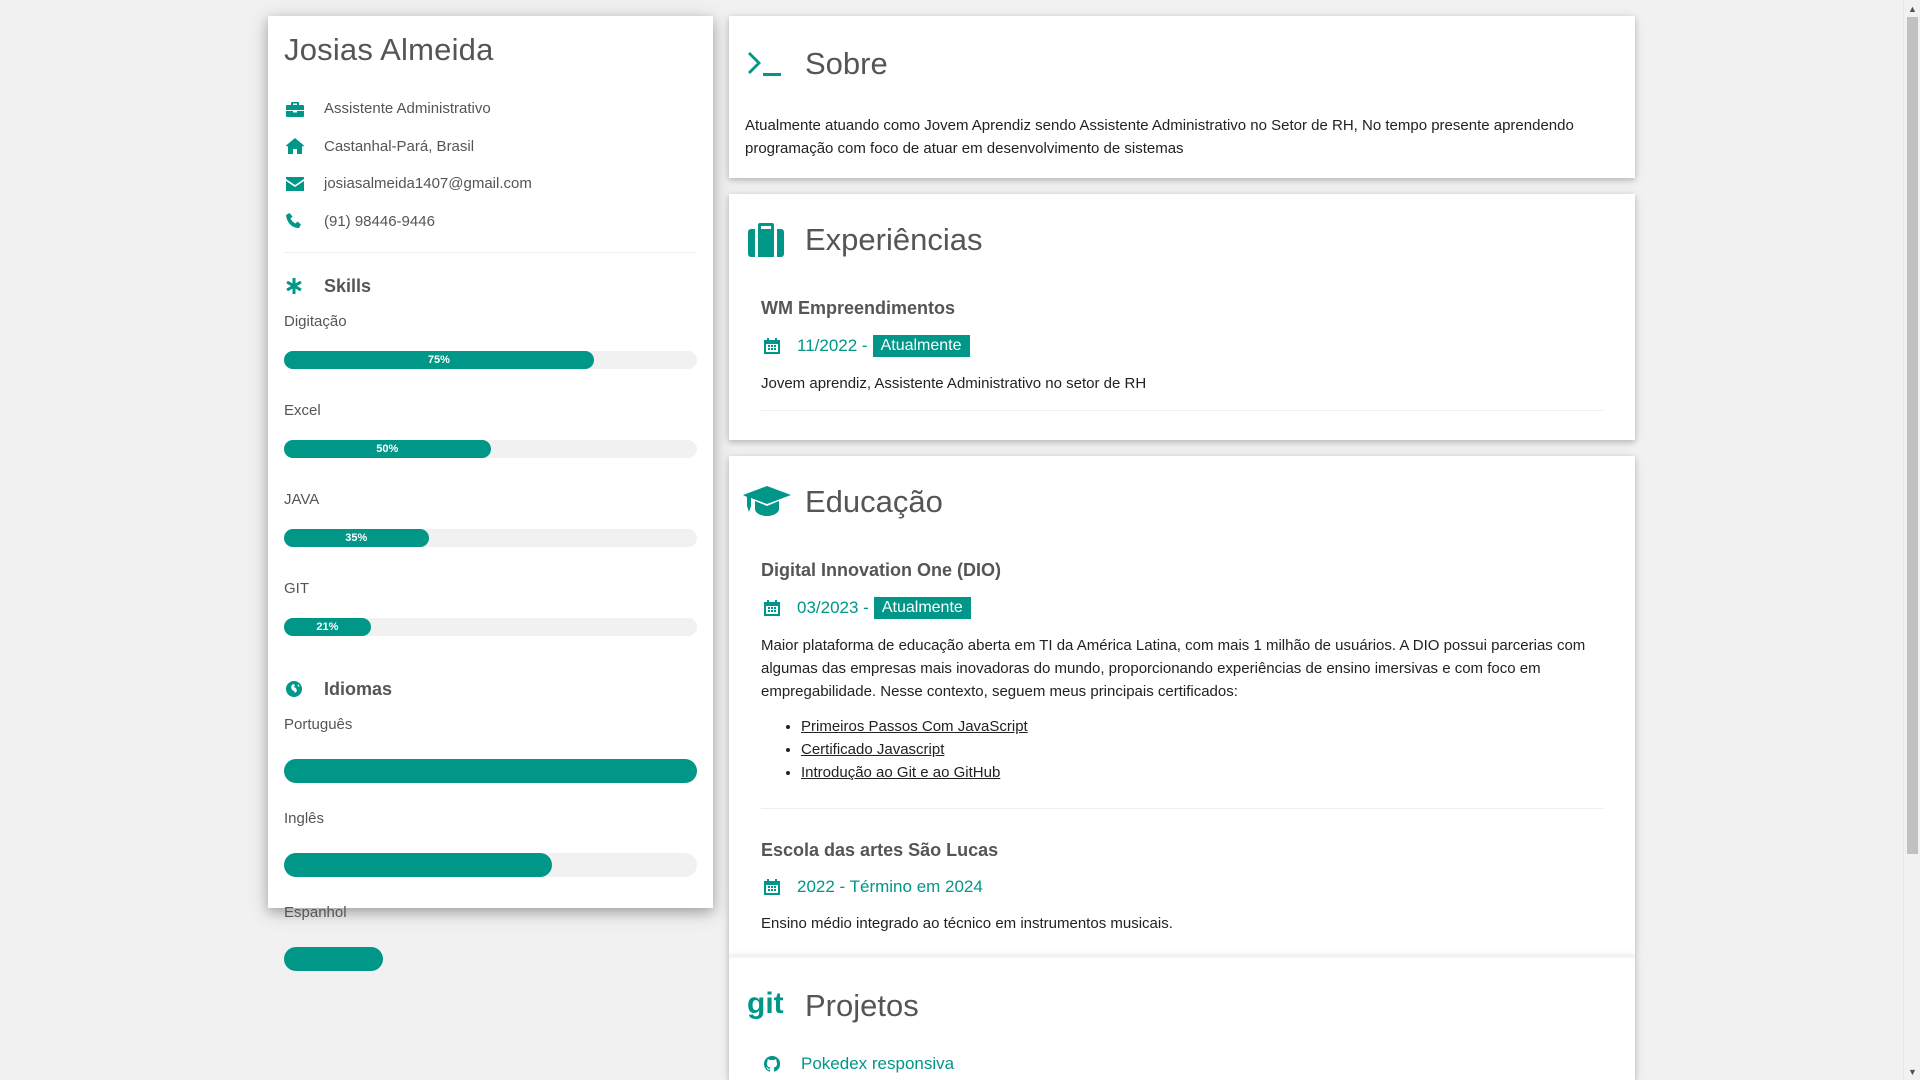  I want to click on experience-title: Experiências, so click(894, 239).